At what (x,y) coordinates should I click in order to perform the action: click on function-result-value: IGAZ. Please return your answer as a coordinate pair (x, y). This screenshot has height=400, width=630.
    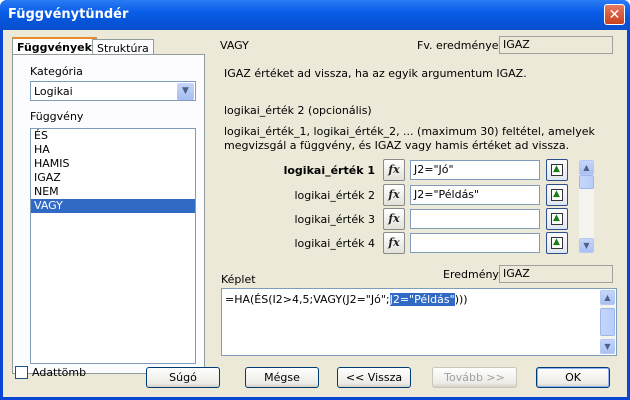
    Looking at the image, I should click on (556, 45).